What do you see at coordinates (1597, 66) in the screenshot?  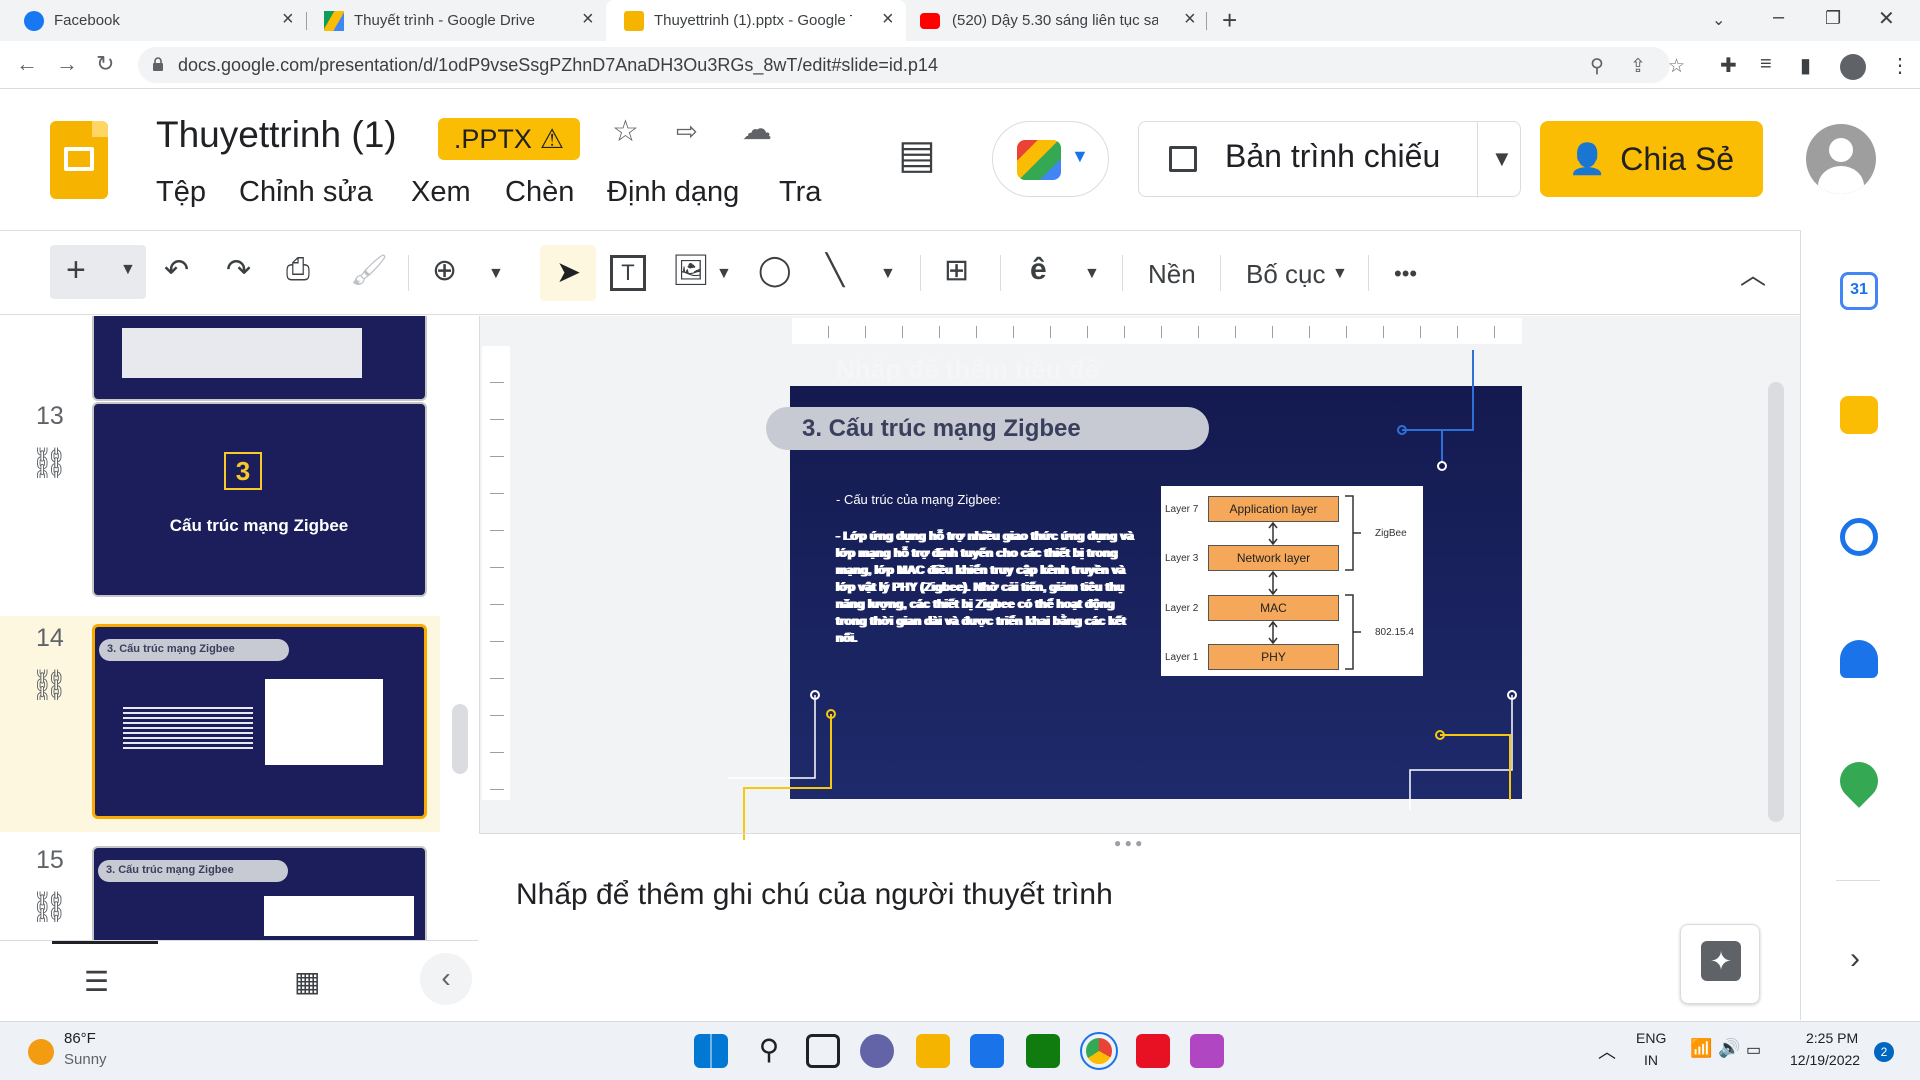 I see `zoom-icon: ⚲` at bounding box center [1597, 66].